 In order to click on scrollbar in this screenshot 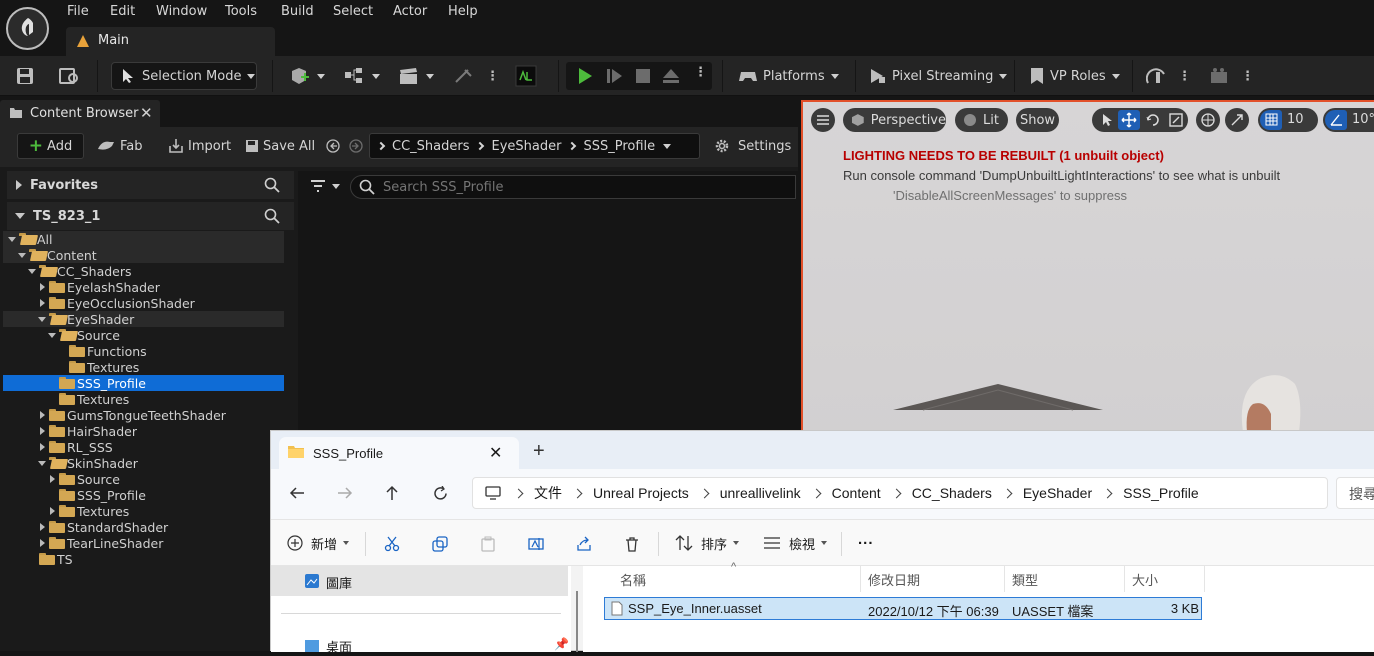, I will do `click(577, 621)`.